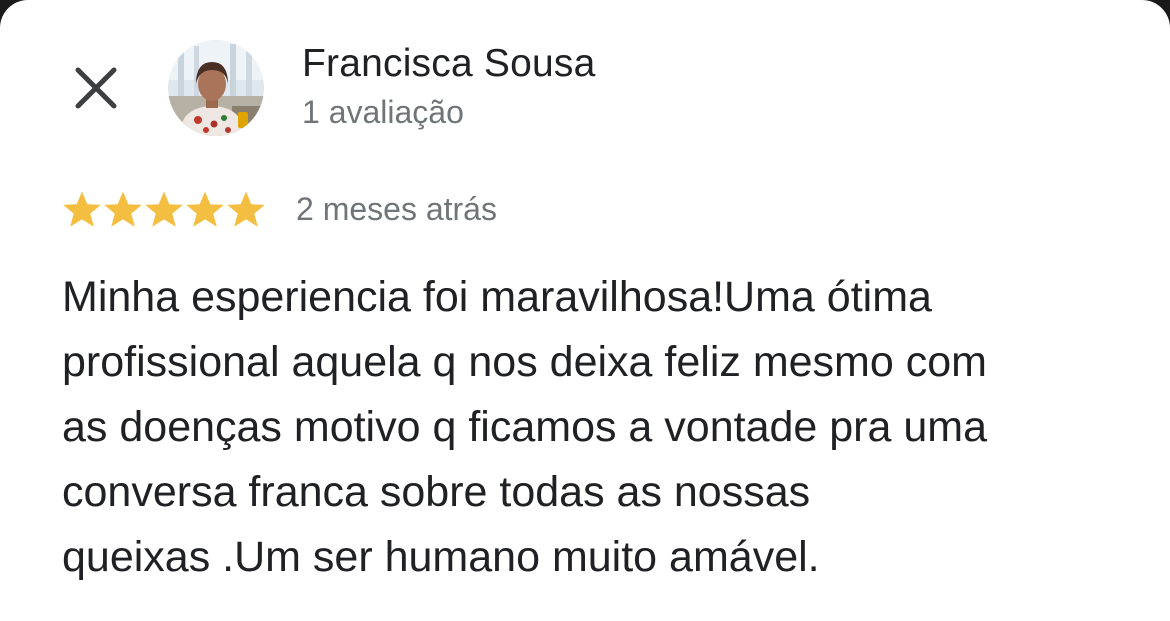  I want to click on avatar, so click(216, 88).